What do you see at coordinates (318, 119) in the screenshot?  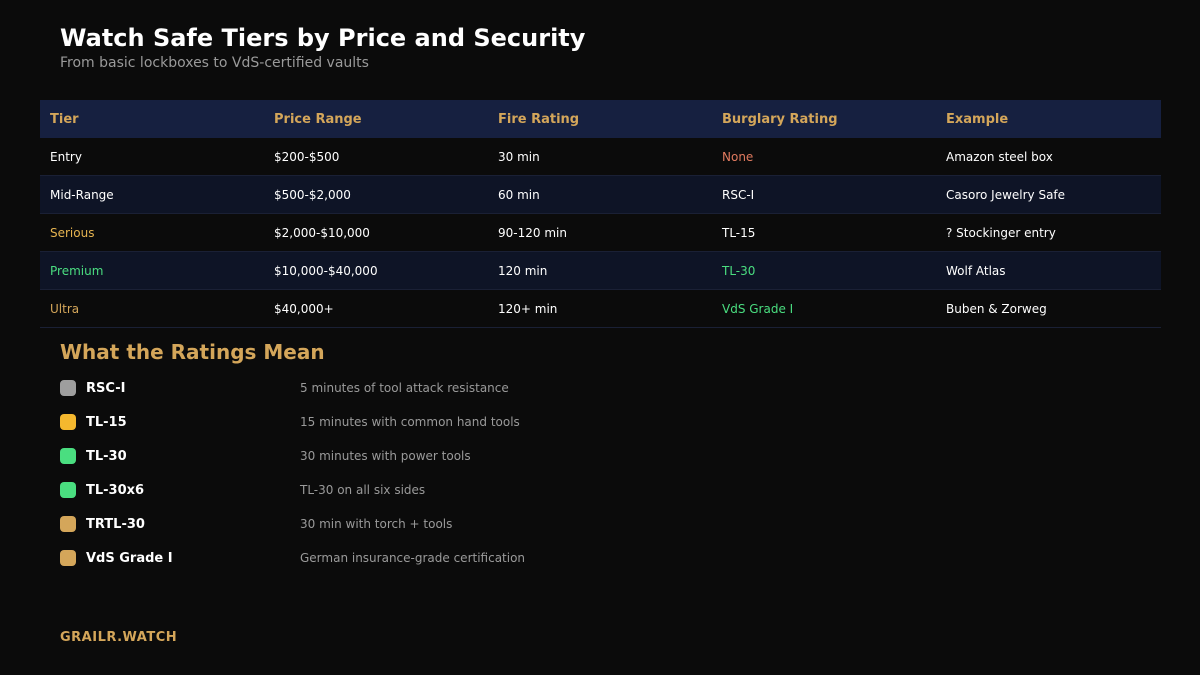 I see `column-header-price-range: Price Range` at bounding box center [318, 119].